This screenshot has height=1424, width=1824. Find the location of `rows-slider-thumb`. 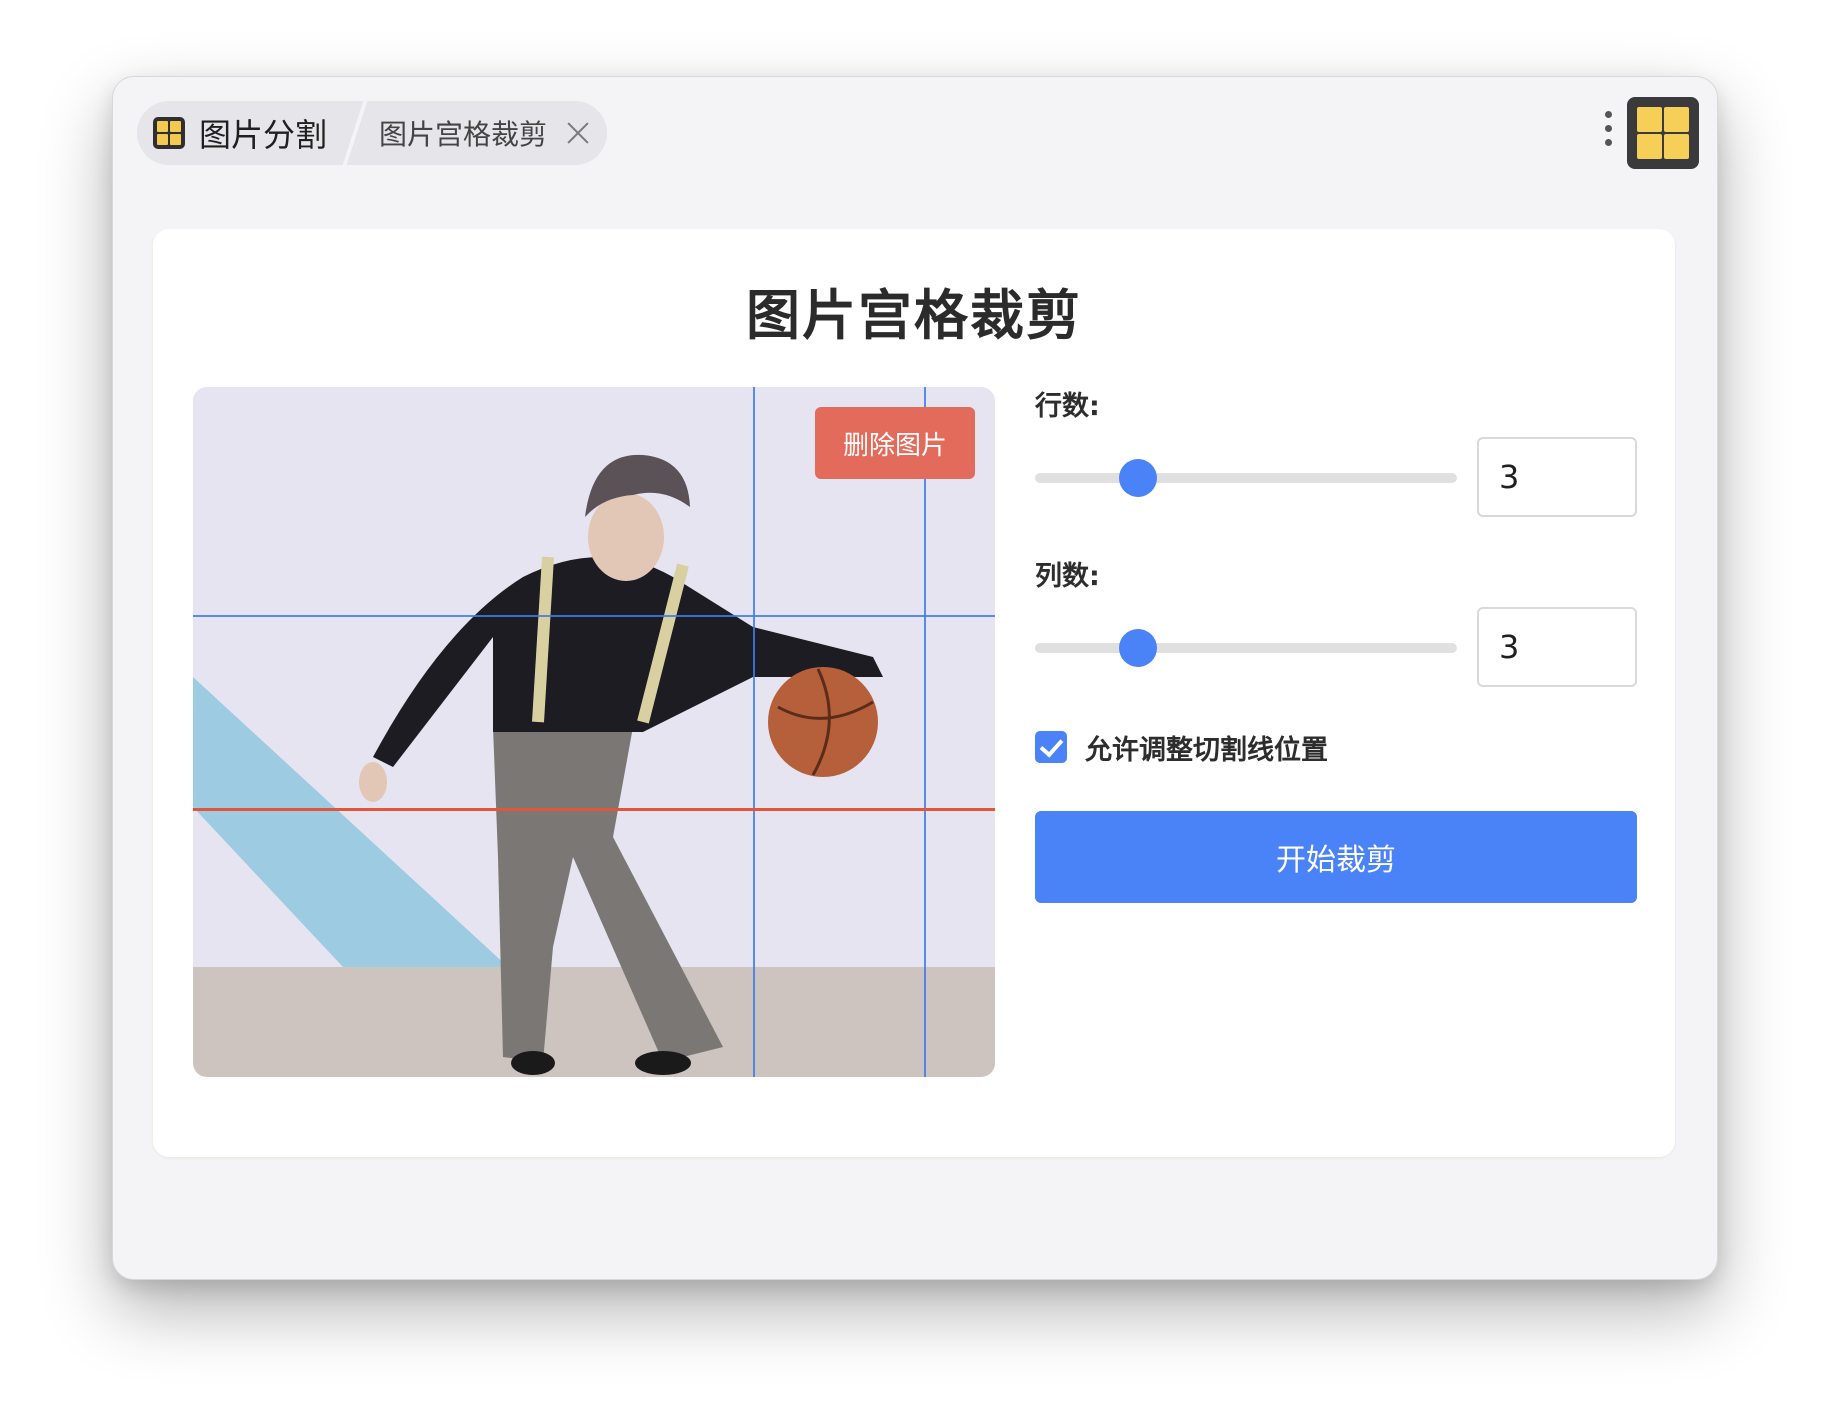

rows-slider-thumb is located at coordinates (1138, 478).